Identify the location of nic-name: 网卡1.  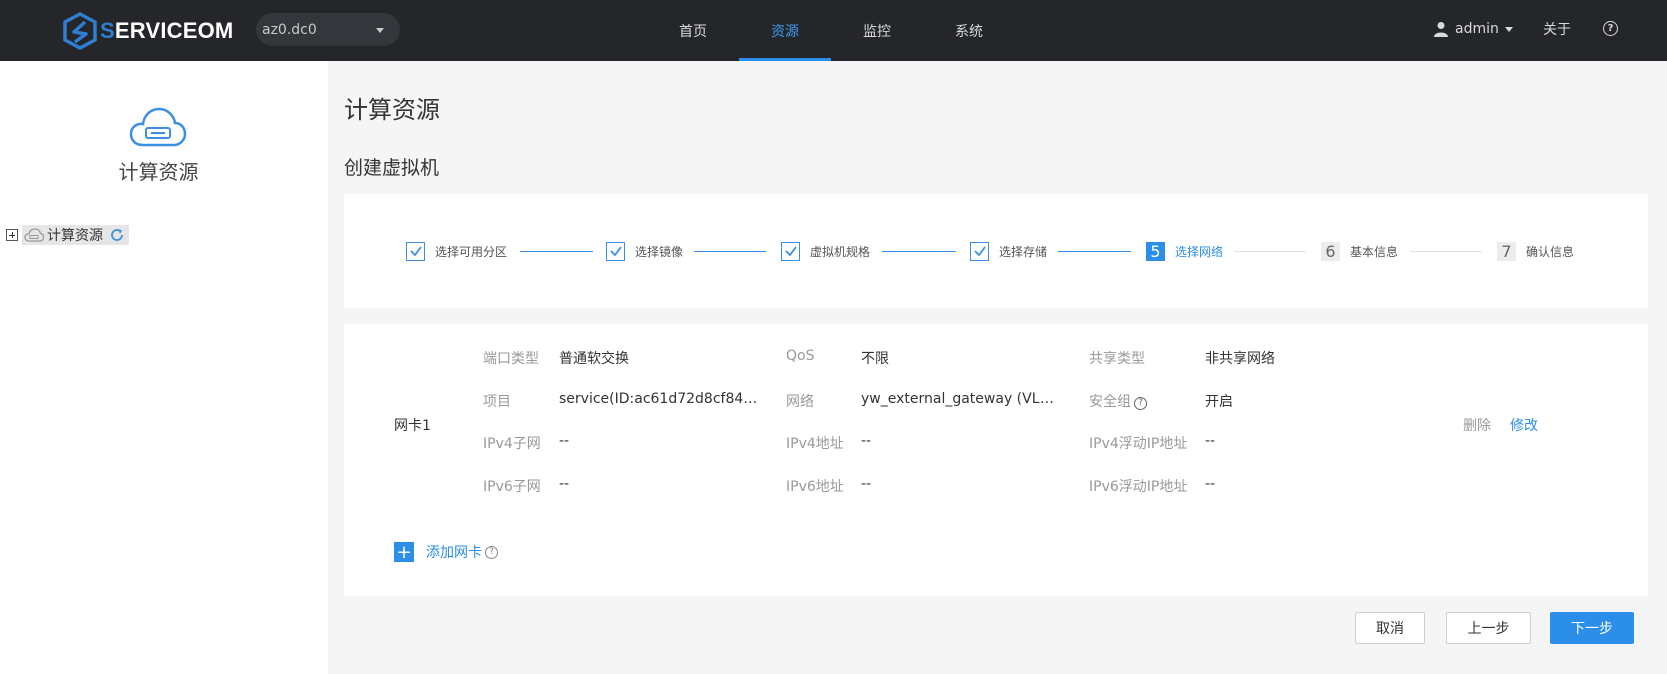
(412, 426).